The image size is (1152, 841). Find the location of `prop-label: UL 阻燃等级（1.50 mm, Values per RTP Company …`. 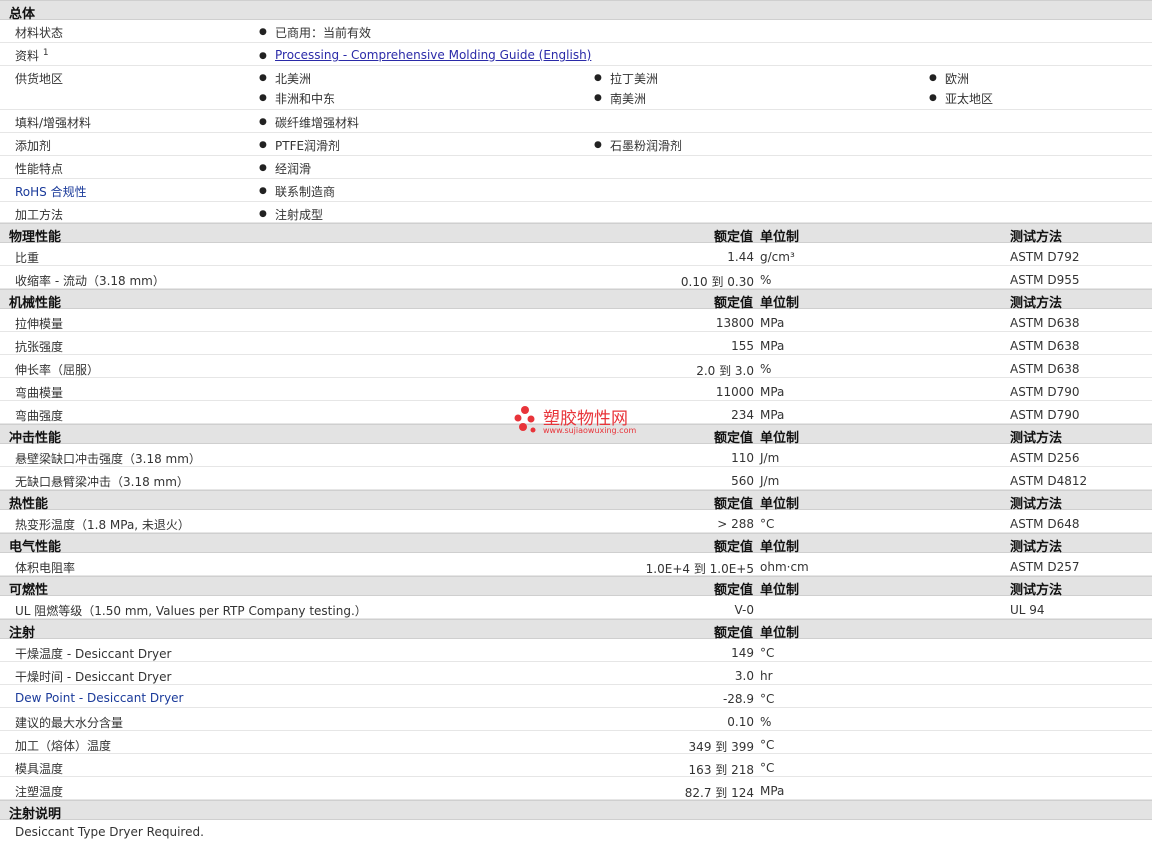

prop-label: UL 阻燃等级（1.50 mm, Values per RTP Company … is located at coordinates (191, 611).